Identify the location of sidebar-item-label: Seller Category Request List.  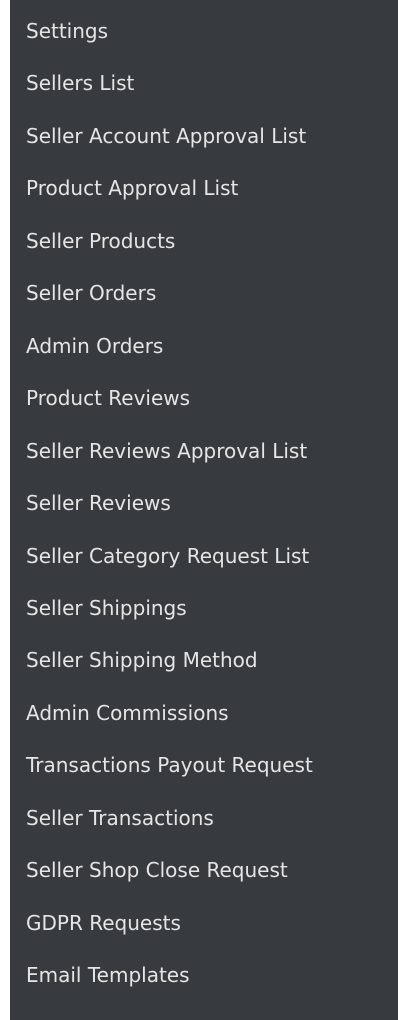
(168, 555).